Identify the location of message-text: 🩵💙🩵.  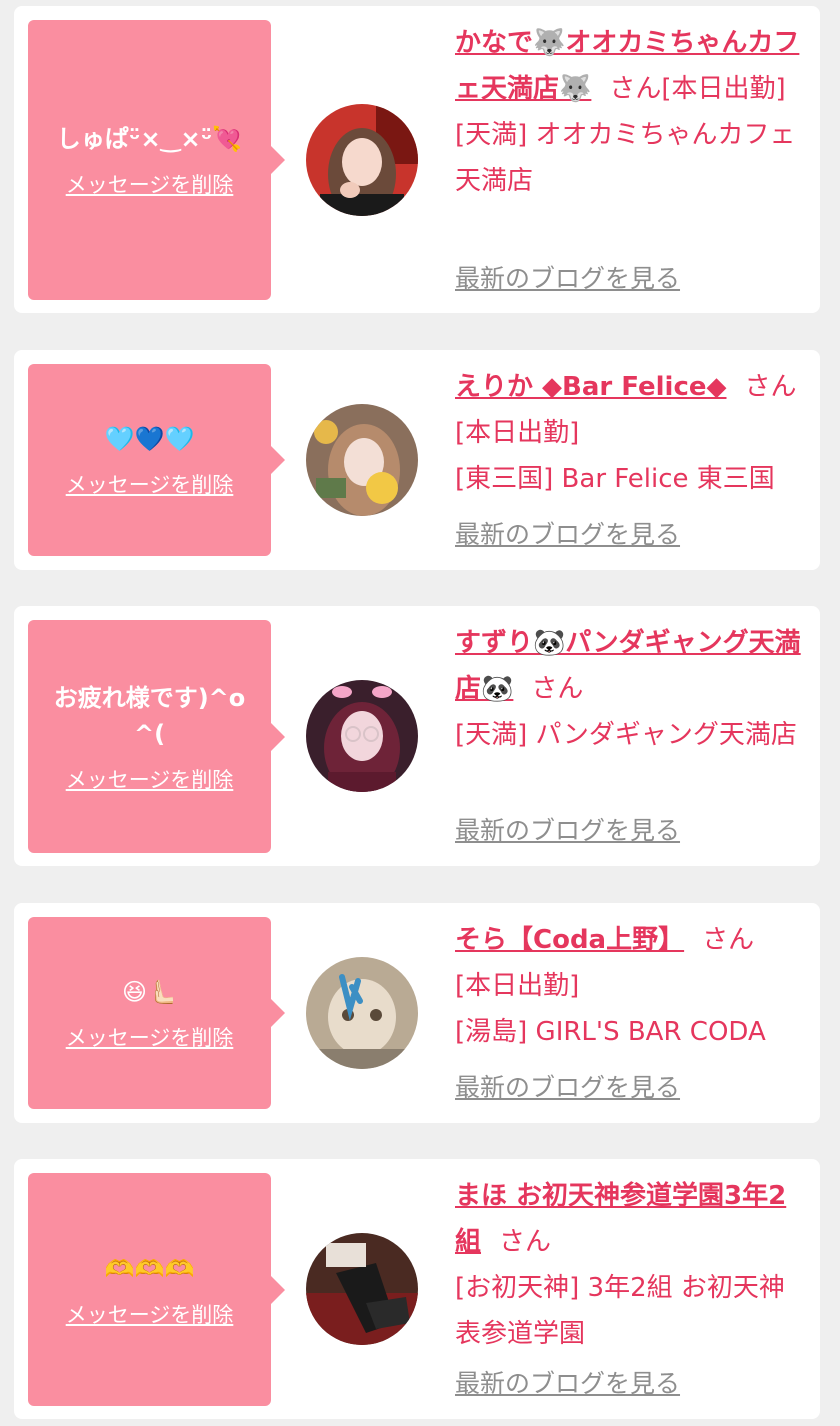
(149, 439).